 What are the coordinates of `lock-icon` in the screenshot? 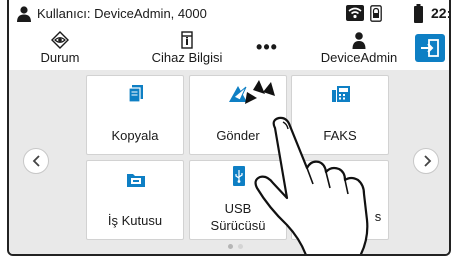 It's located at (376, 13).